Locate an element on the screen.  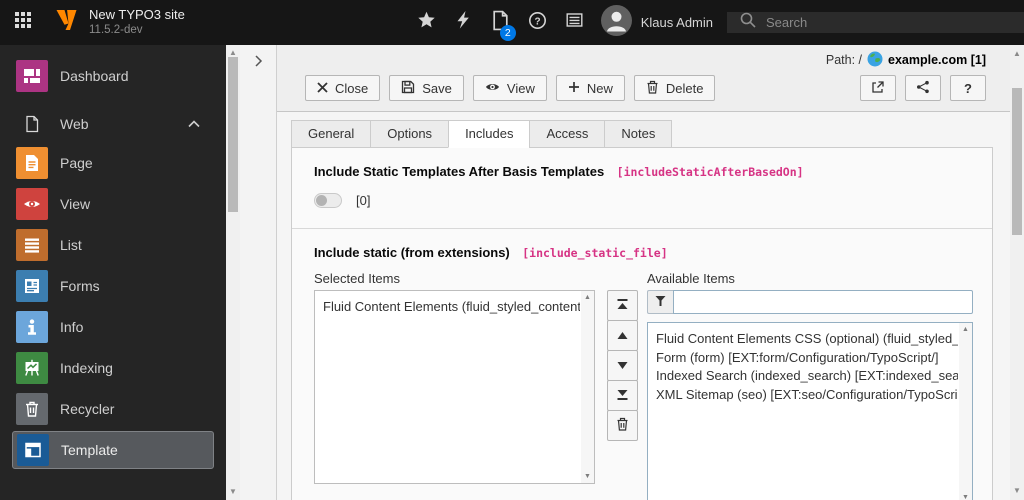
search-input: Search is located at coordinates (875, 22).